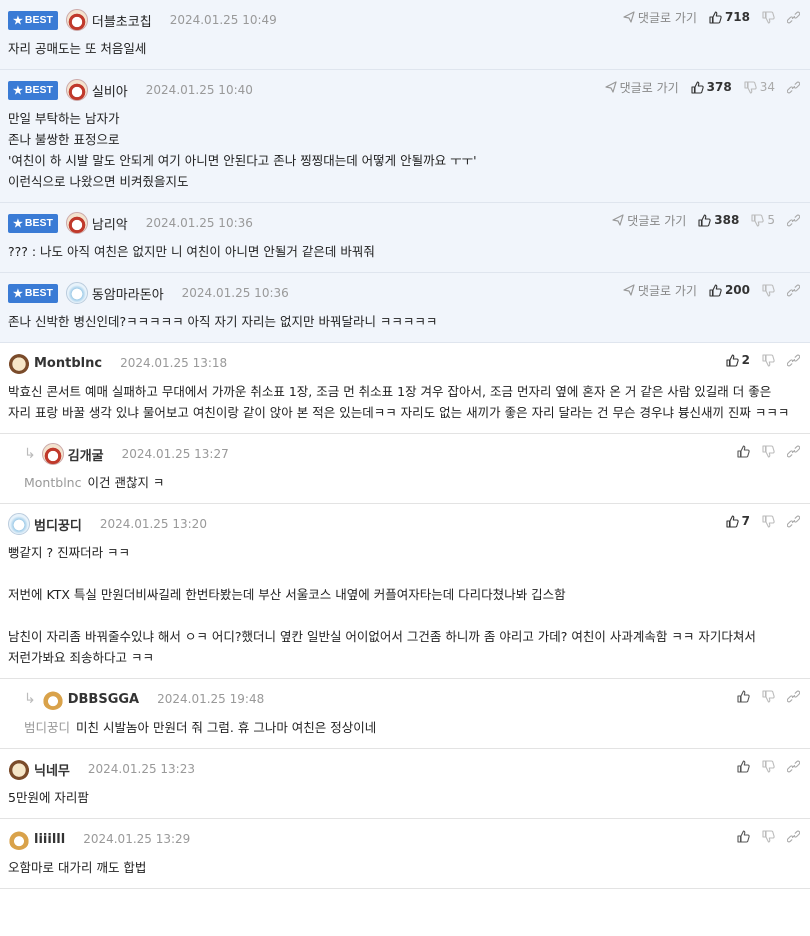 This screenshot has width=810, height=936. What do you see at coordinates (745, 521) in the screenshot?
I see `upvote-count: 7` at bounding box center [745, 521].